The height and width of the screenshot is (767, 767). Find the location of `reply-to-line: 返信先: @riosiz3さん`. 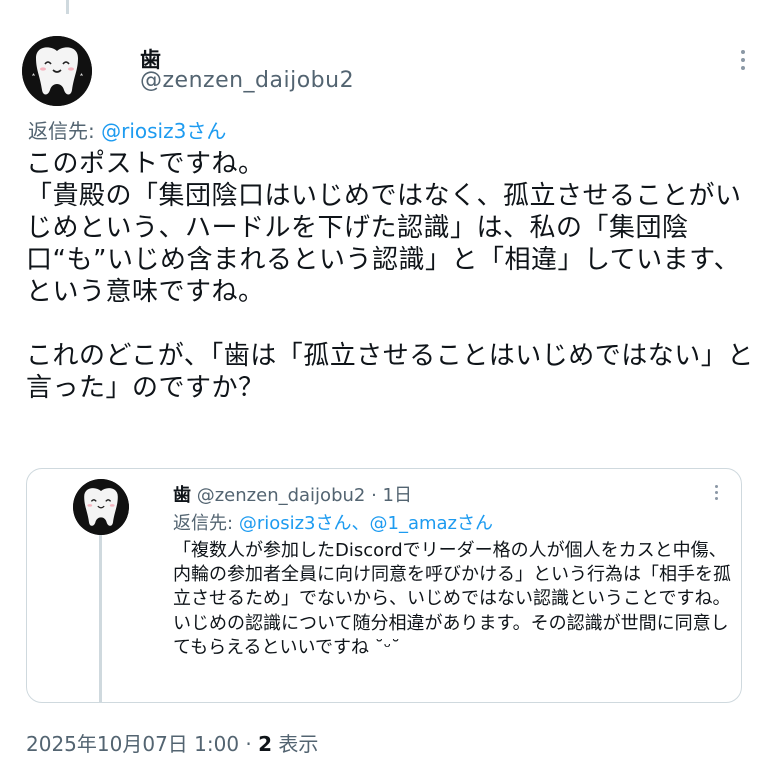

reply-to-line: 返信先: @riosiz3さん is located at coordinates (127, 129).